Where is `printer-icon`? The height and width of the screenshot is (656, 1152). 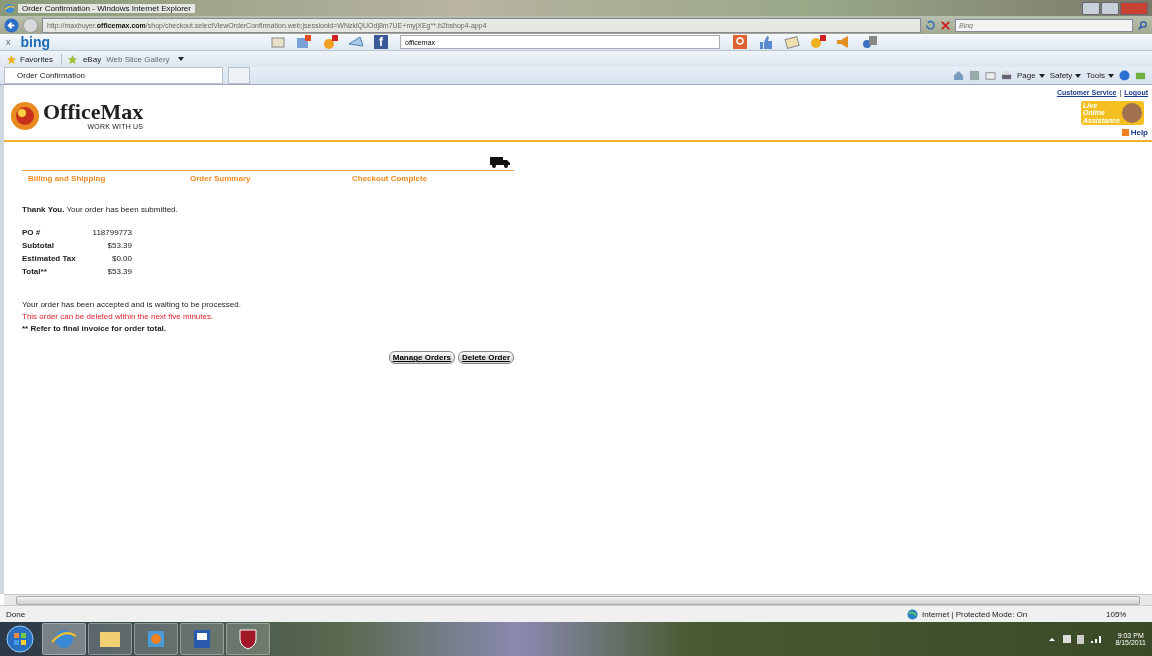
printer-icon is located at coordinates (1006, 75).